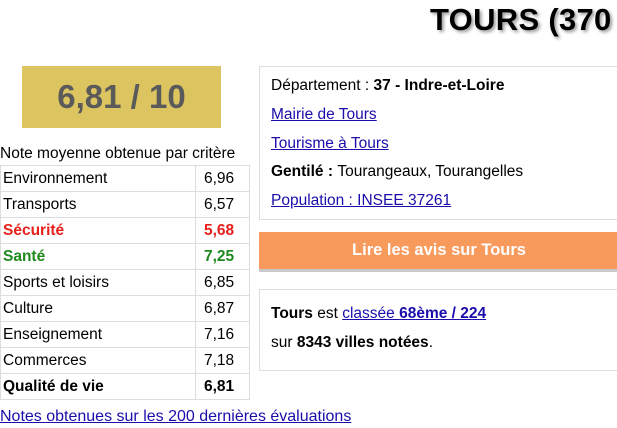 The height and width of the screenshot is (428, 617). Describe the element at coordinates (362, 342) in the screenshot. I see `ranking-count: 8343 villes notées` at that location.